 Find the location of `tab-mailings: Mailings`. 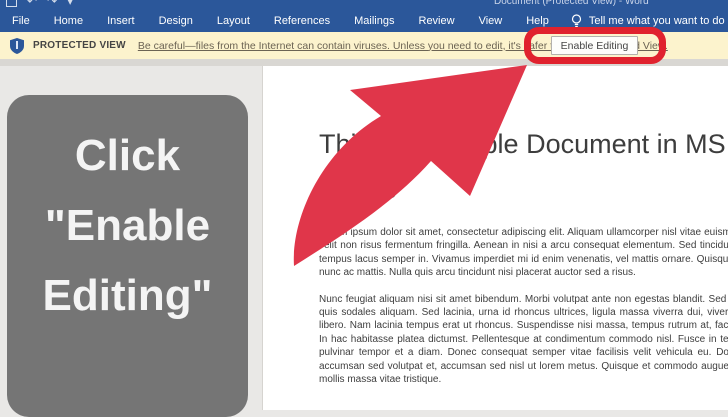

tab-mailings: Mailings is located at coordinates (374, 21).